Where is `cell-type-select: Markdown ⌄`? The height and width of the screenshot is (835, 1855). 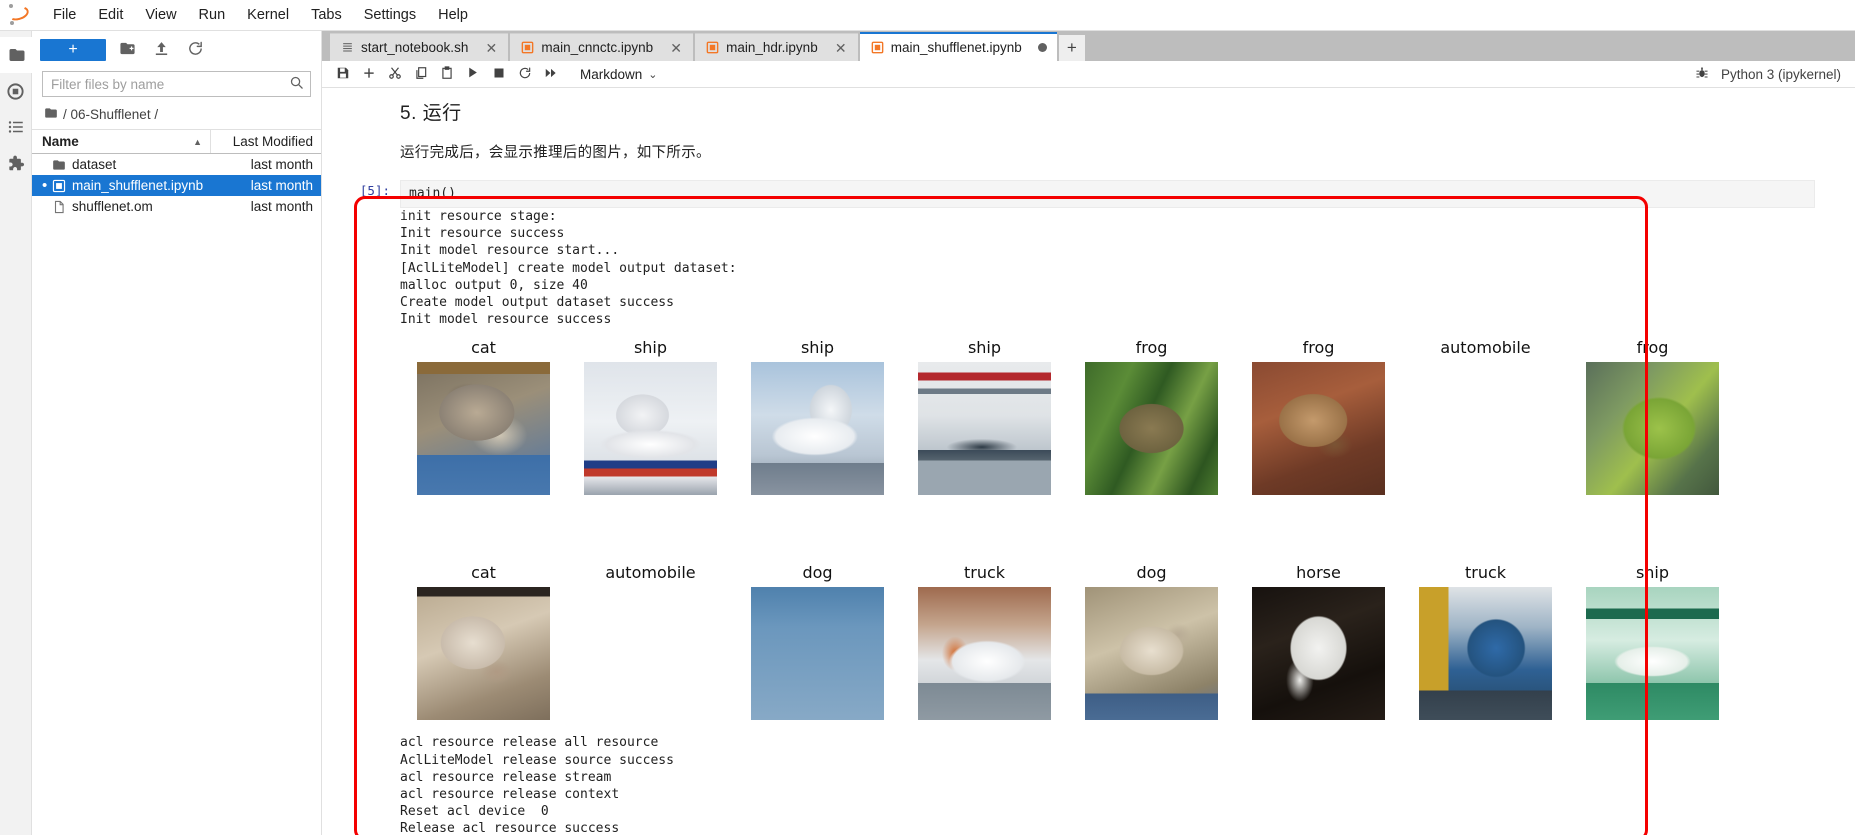 cell-type-select: Markdown ⌄ is located at coordinates (619, 74).